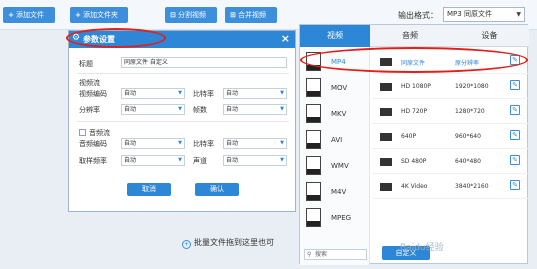  Describe the element at coordinates (130, 160) in the screenshot. I see `sample-rate-value: 自动` at that location.